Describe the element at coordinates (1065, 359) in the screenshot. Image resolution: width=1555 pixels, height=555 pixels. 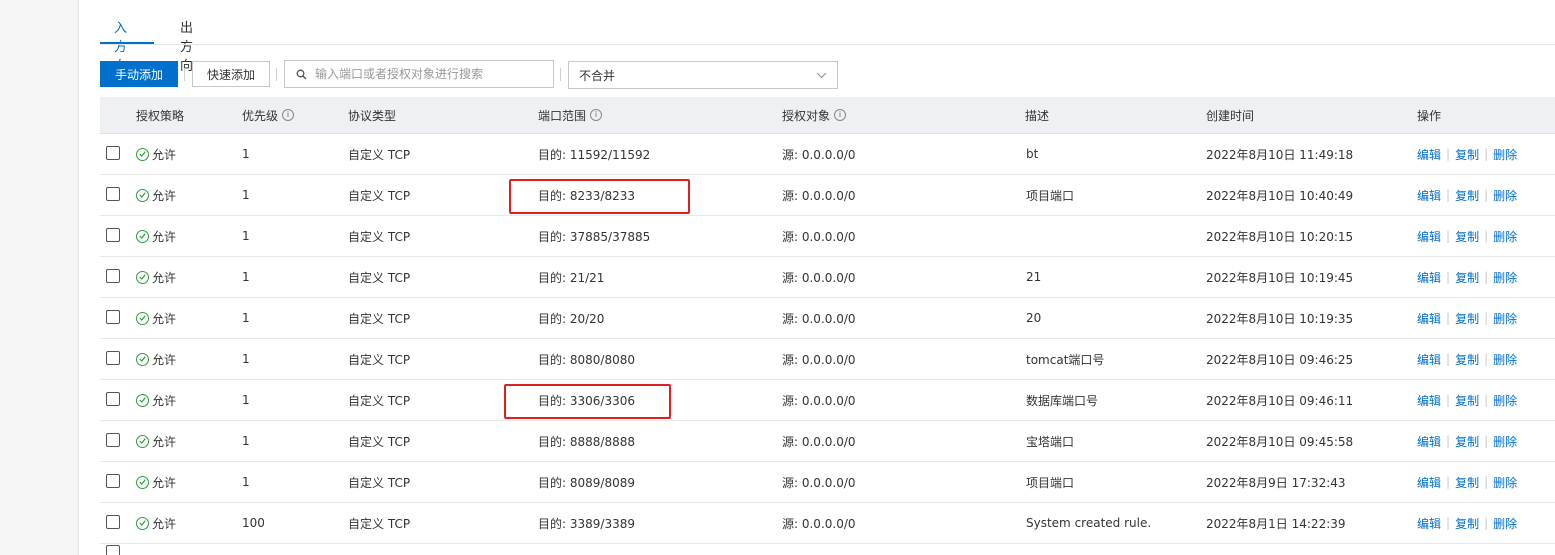
I see `description-cell: tomcat端口号` at that location.